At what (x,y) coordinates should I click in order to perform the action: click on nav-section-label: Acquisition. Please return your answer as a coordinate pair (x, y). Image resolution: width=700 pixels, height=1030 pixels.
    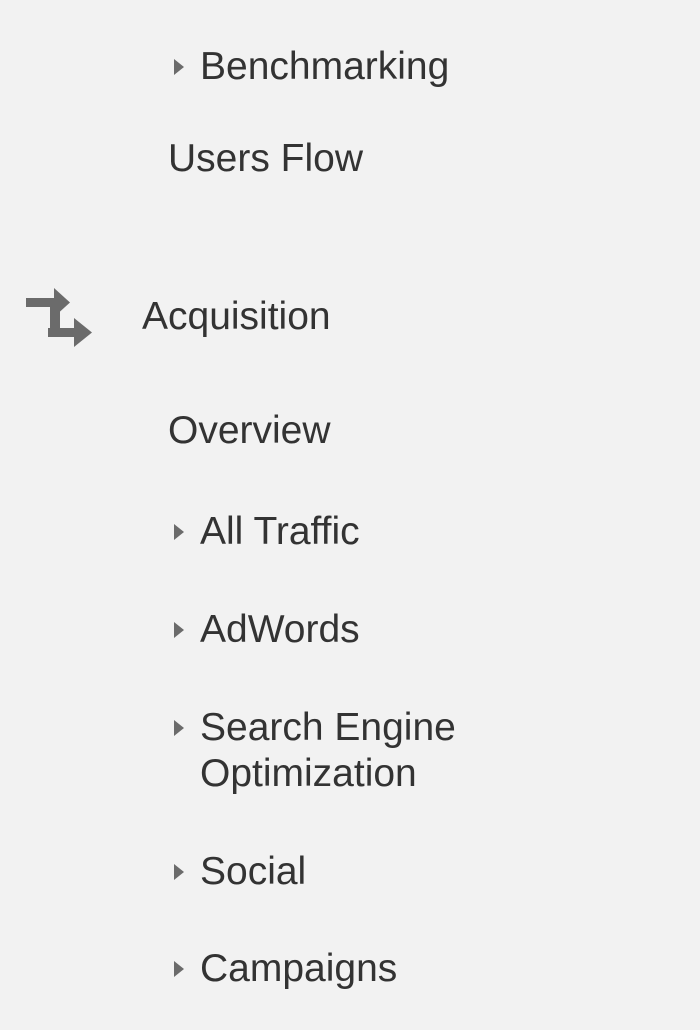
    Looking at the image, I should click on (236, 316).